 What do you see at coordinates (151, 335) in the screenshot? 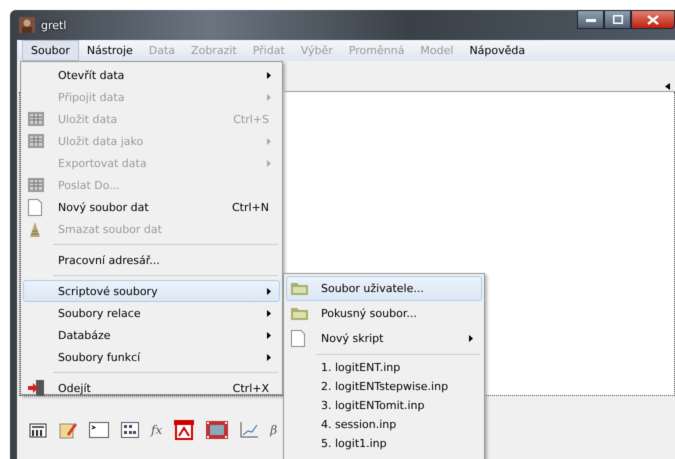
I see `menu-item: Databáze` at bounding box center [151, 335].